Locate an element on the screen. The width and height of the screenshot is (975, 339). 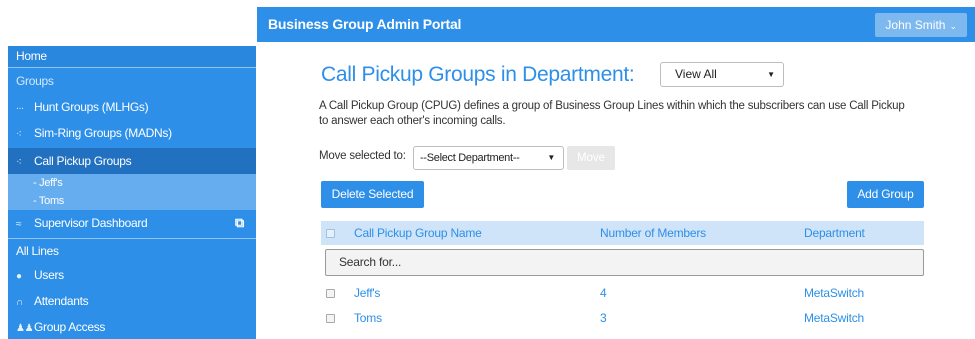
sidebar-item-call-pickup-groups: ⁖ Call Pickup Groups is located at coordinates (132, 161).